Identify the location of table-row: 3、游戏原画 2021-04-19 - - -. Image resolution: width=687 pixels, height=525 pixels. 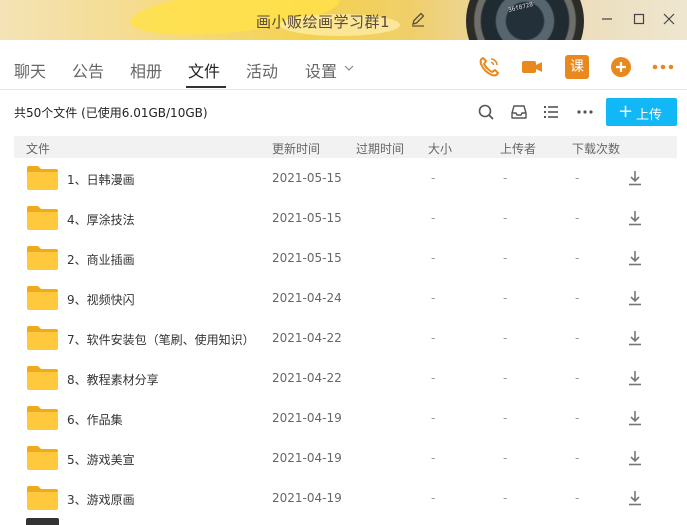
(345, 498).